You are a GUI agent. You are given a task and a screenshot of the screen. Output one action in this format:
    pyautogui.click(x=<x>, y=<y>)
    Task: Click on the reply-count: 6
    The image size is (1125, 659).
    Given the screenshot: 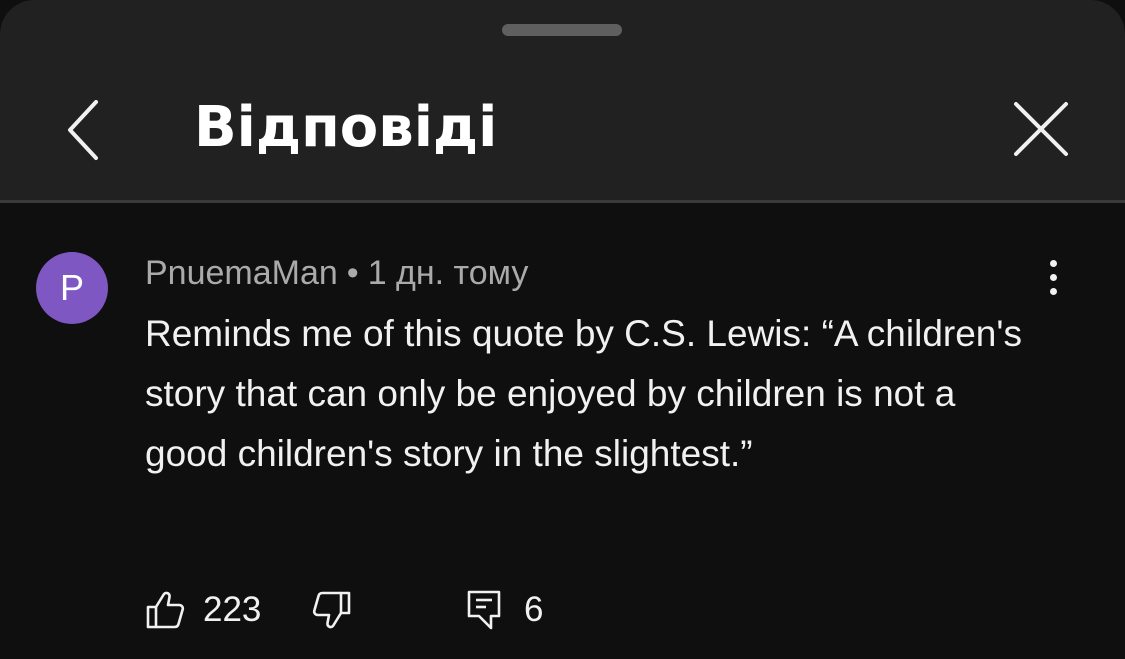 What is the action you would take?
    pyautogui.click(x=534, y=609)
    